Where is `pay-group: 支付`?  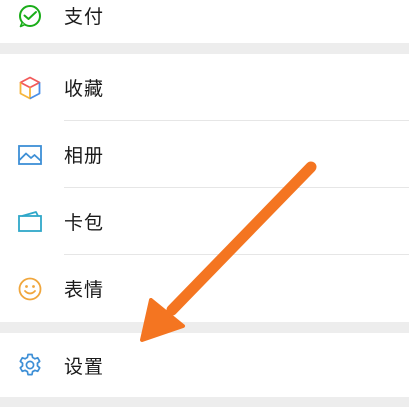
pay-group: 支付 is located at coordinates (204, 21).